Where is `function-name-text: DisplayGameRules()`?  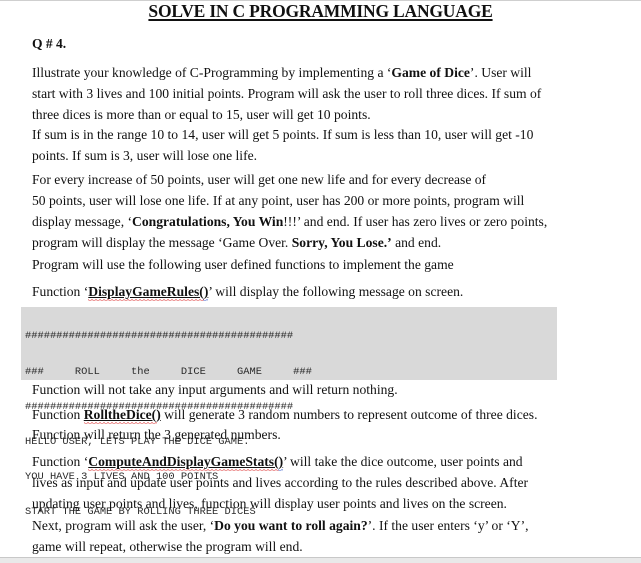
function-name-text: DisplayGameRules() is located at coordinates (148, 291).